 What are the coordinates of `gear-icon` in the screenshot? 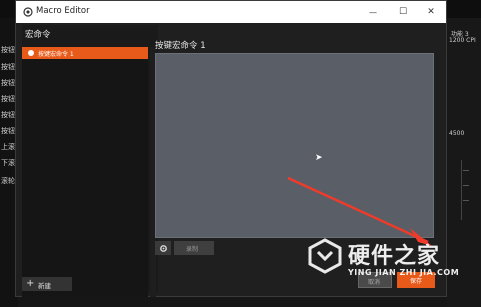 It's located at (163, 248).